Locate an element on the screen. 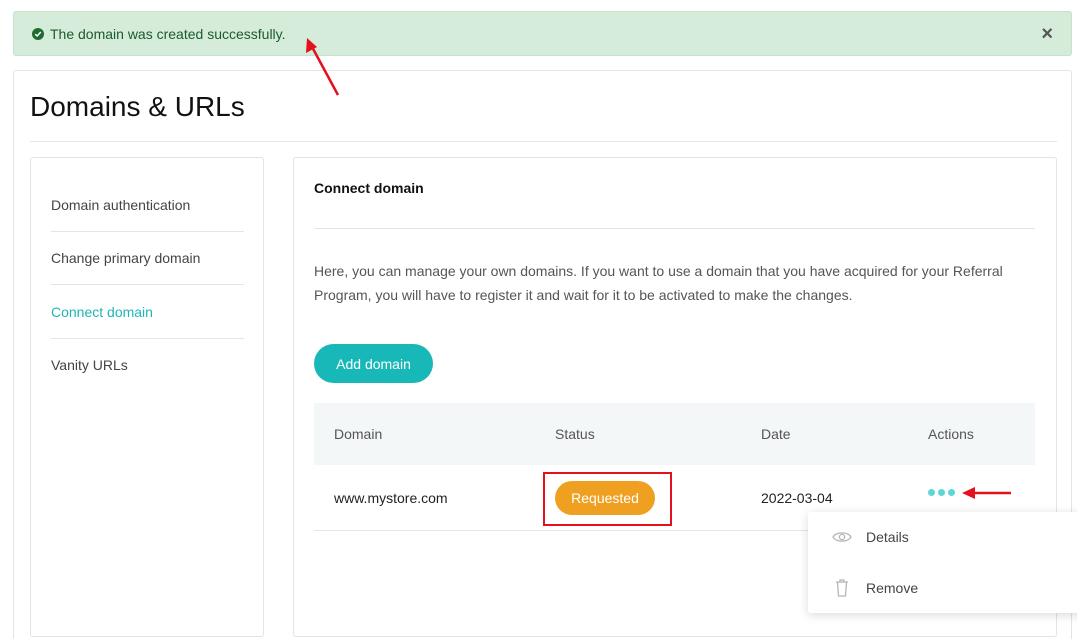 The height and width of the screenshot is (639, 1077). close-alert-button: × is located at coordinates (1047, 34).